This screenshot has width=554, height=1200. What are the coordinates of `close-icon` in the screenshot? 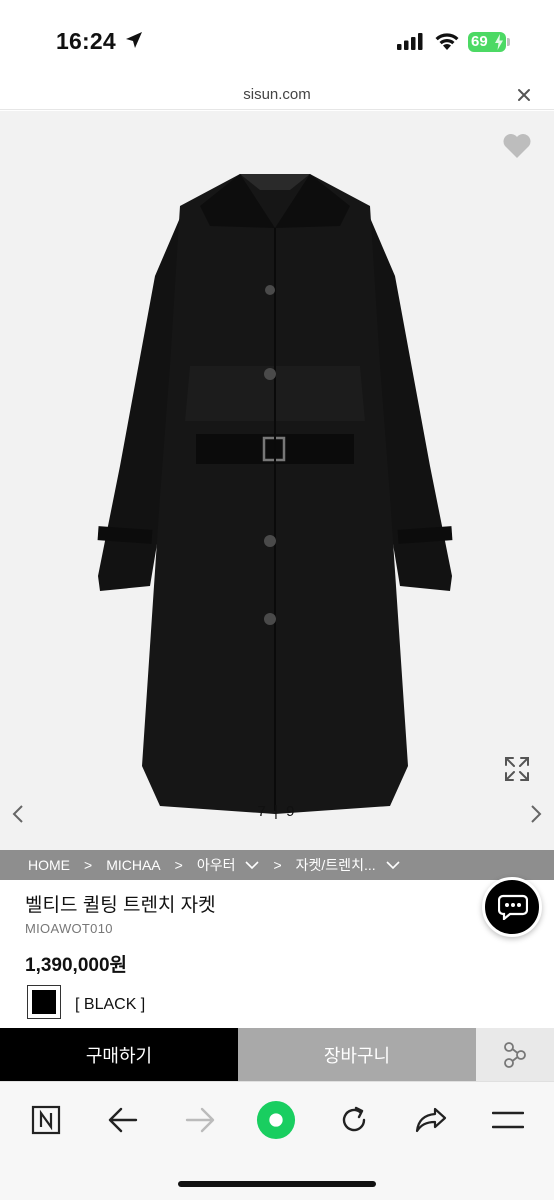 It's located at (524, 95).